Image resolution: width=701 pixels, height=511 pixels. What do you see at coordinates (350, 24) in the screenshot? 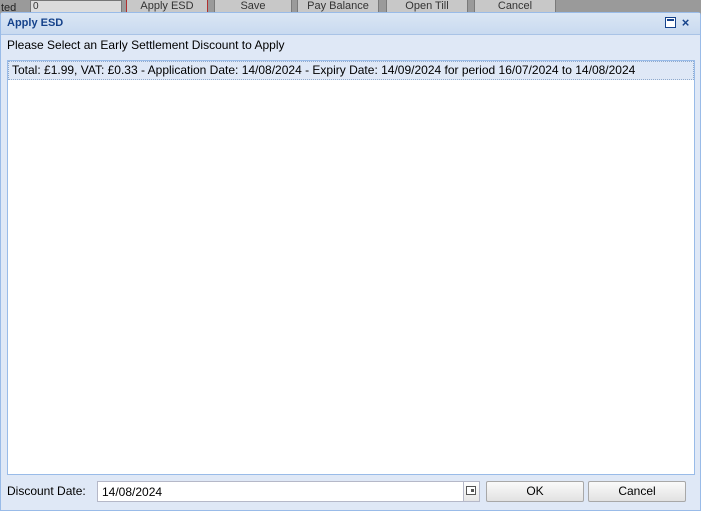
I see `dialog-titlebar: Apply ESD ×` at bounding box center [350, 24].